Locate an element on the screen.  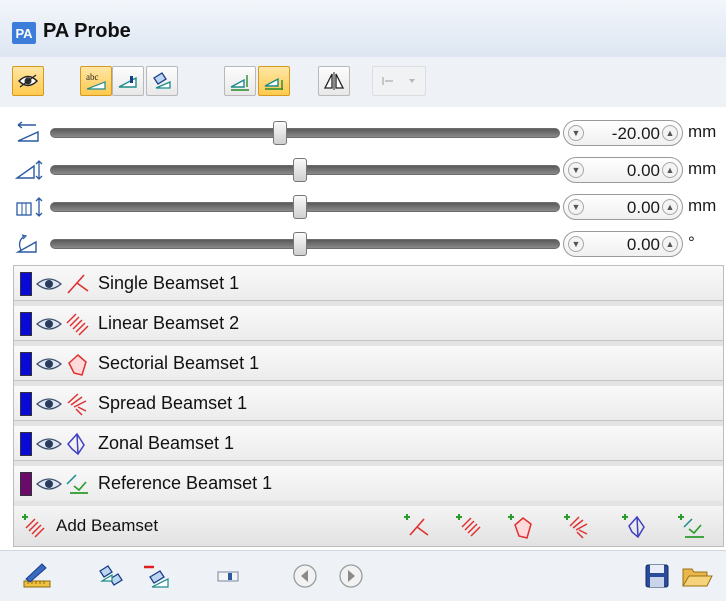
next-icon is located at coordinates (351, 576).